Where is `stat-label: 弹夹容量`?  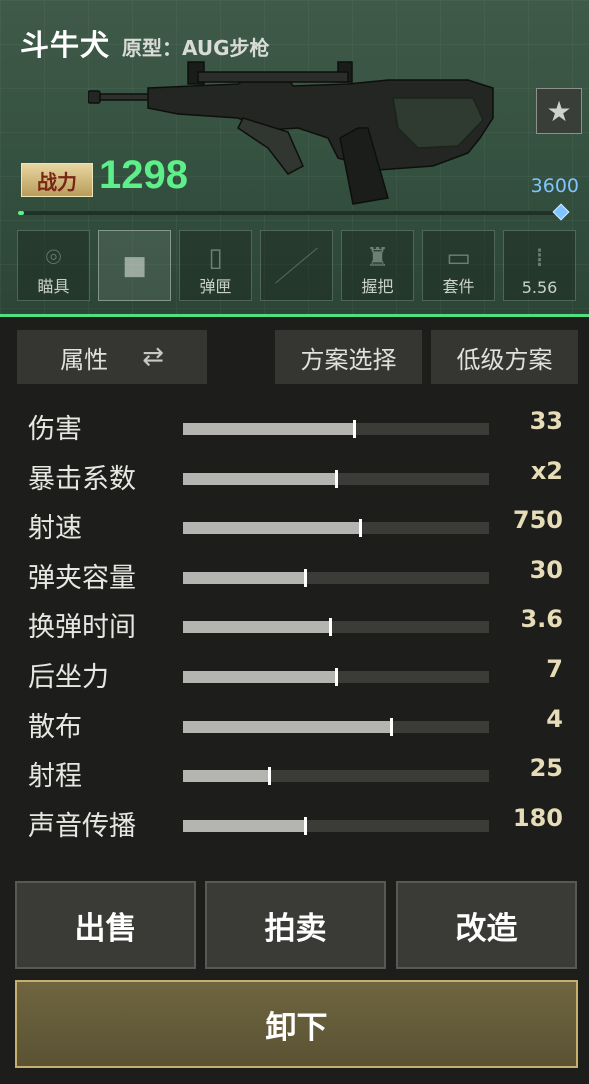 stat-label: 弹夹容量 is located at coordinates (82, 578).